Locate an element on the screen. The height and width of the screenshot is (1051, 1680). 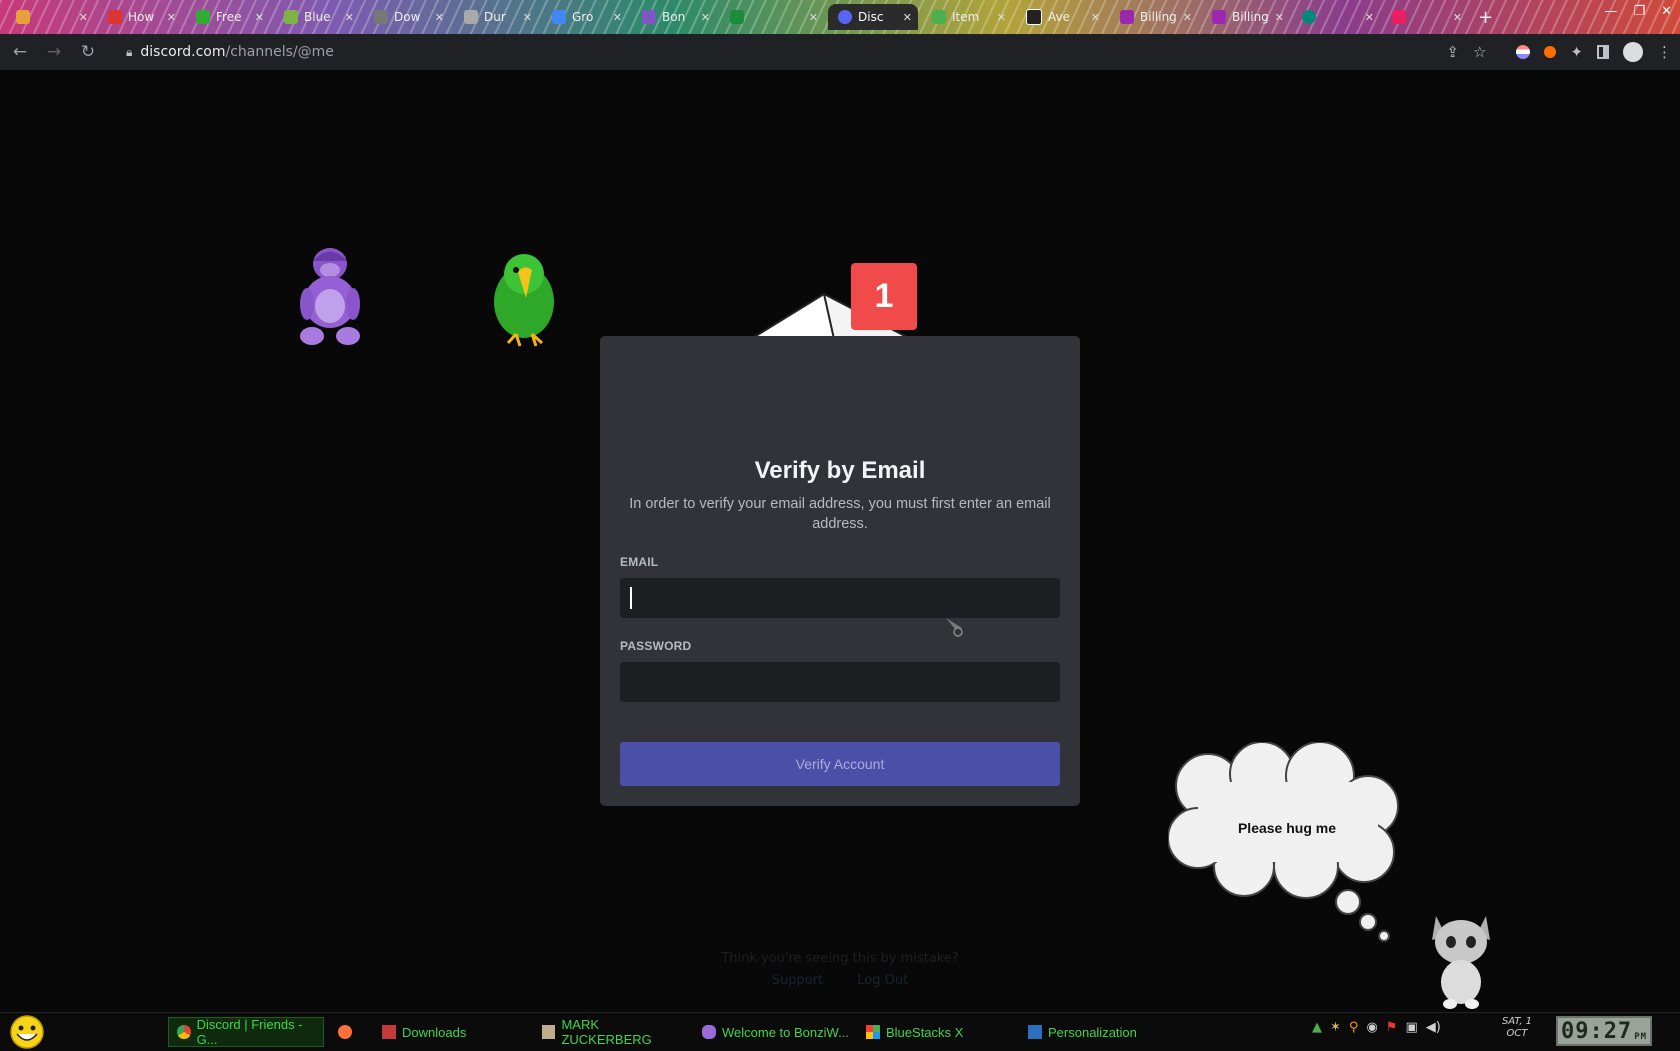
tray-tree-icon: ▲ is located at coordinates (1317, 1027).